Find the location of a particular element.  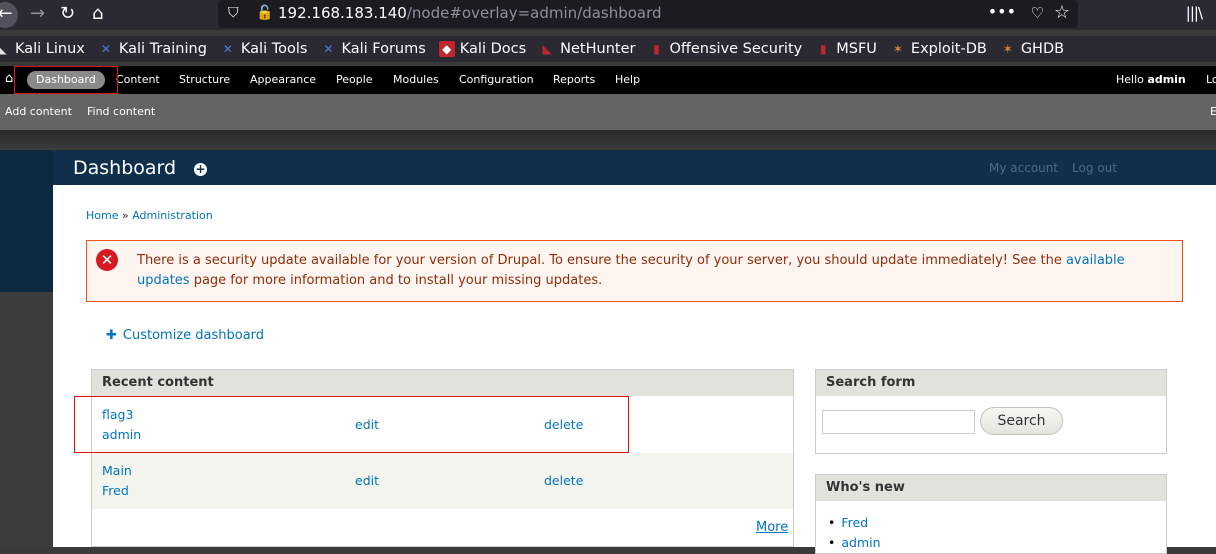

shortcut-add-content: Add content is located at coordinates (38, 111).